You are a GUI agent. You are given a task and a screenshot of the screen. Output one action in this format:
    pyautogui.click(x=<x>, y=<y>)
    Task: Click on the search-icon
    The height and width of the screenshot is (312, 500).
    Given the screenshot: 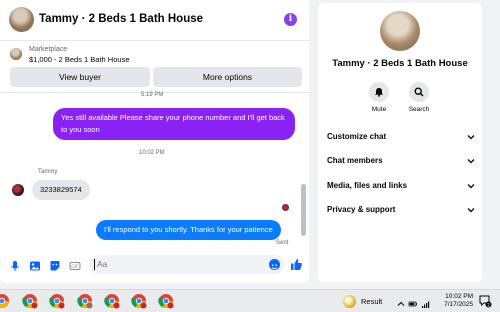 What is the action you would take?
    pyautogui.click(x=419, y=92)
    